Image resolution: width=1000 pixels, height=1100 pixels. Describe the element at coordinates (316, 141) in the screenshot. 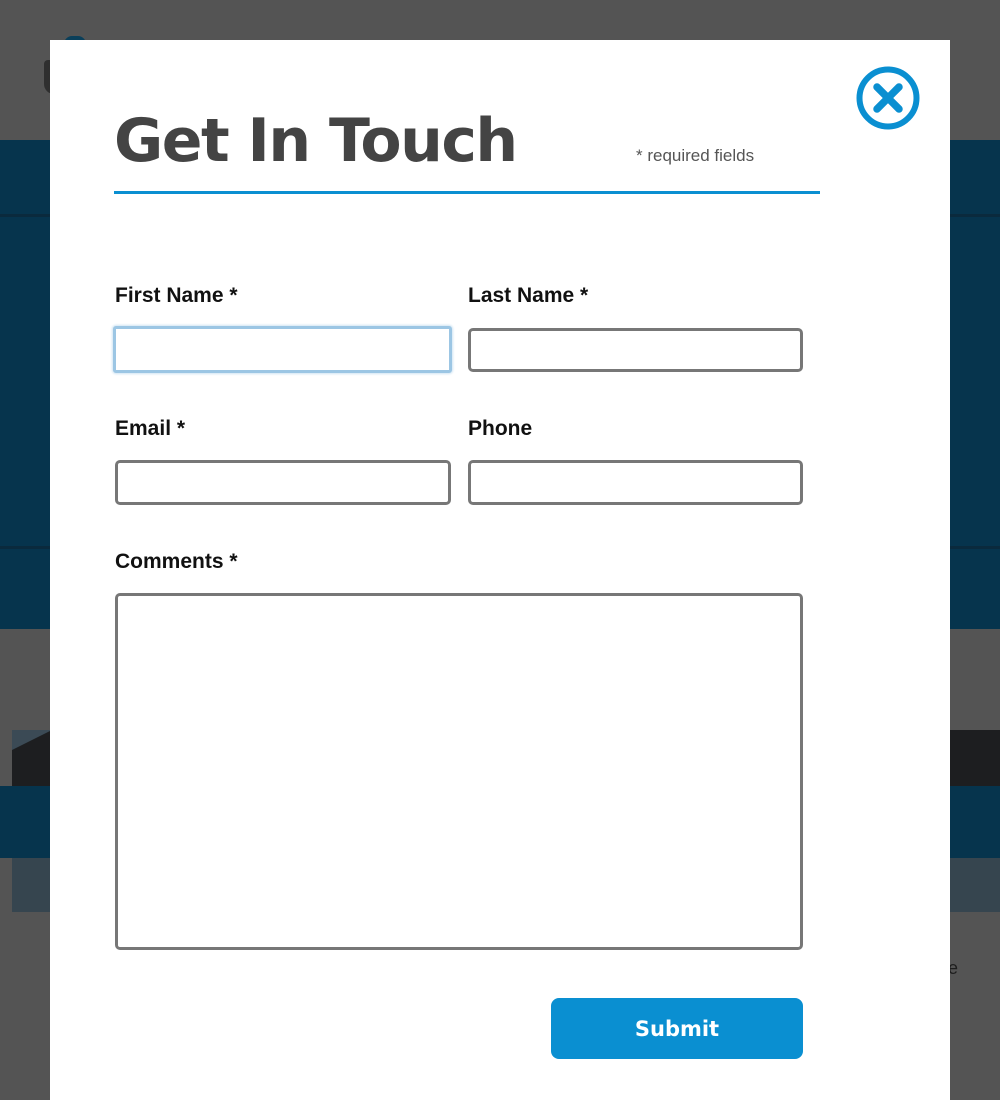

I see `modal-title: Get In Touch` at that location.